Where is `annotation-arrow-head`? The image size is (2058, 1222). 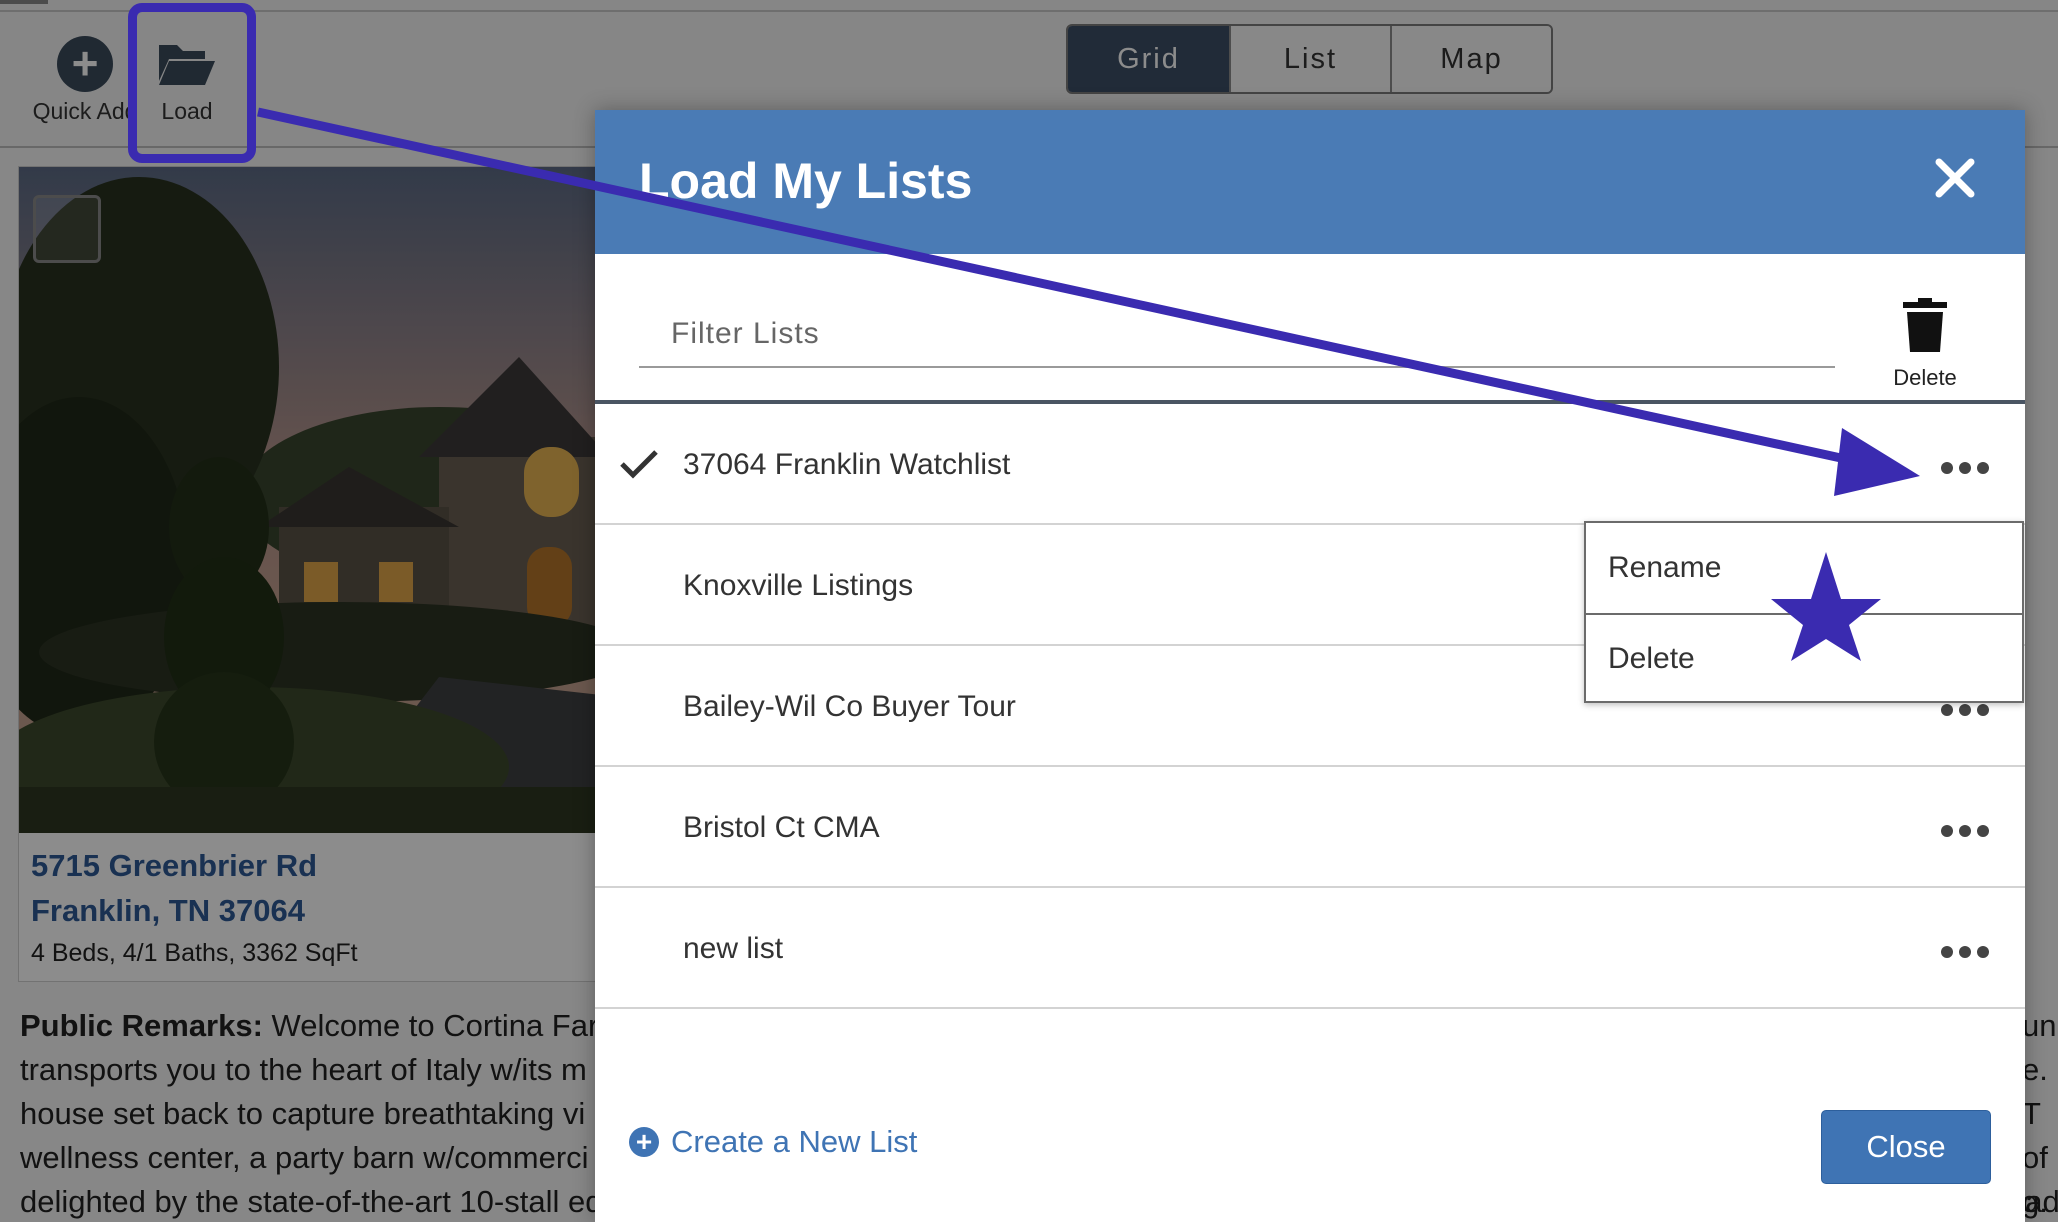 annotation-arrow-head is located at coordinates (1877, 462).